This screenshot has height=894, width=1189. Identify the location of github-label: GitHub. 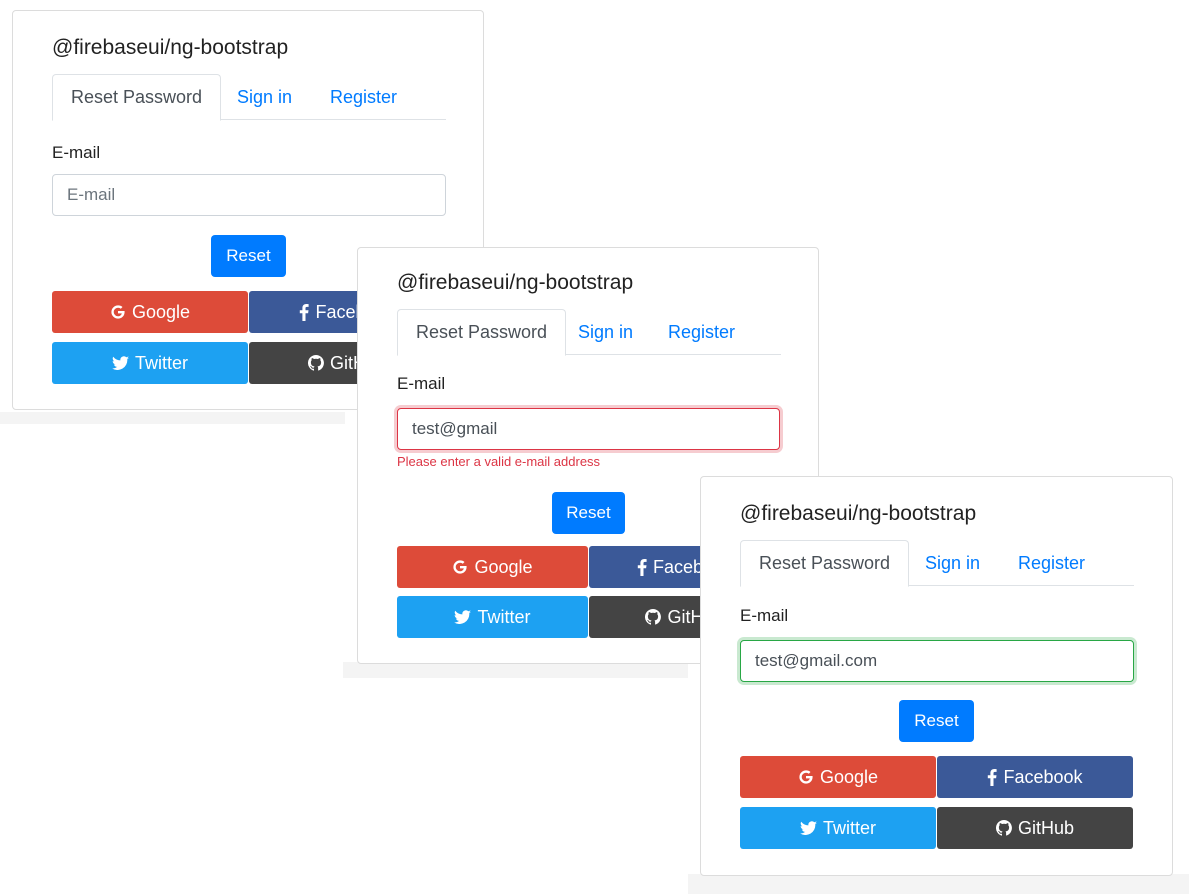
(1046, 827).